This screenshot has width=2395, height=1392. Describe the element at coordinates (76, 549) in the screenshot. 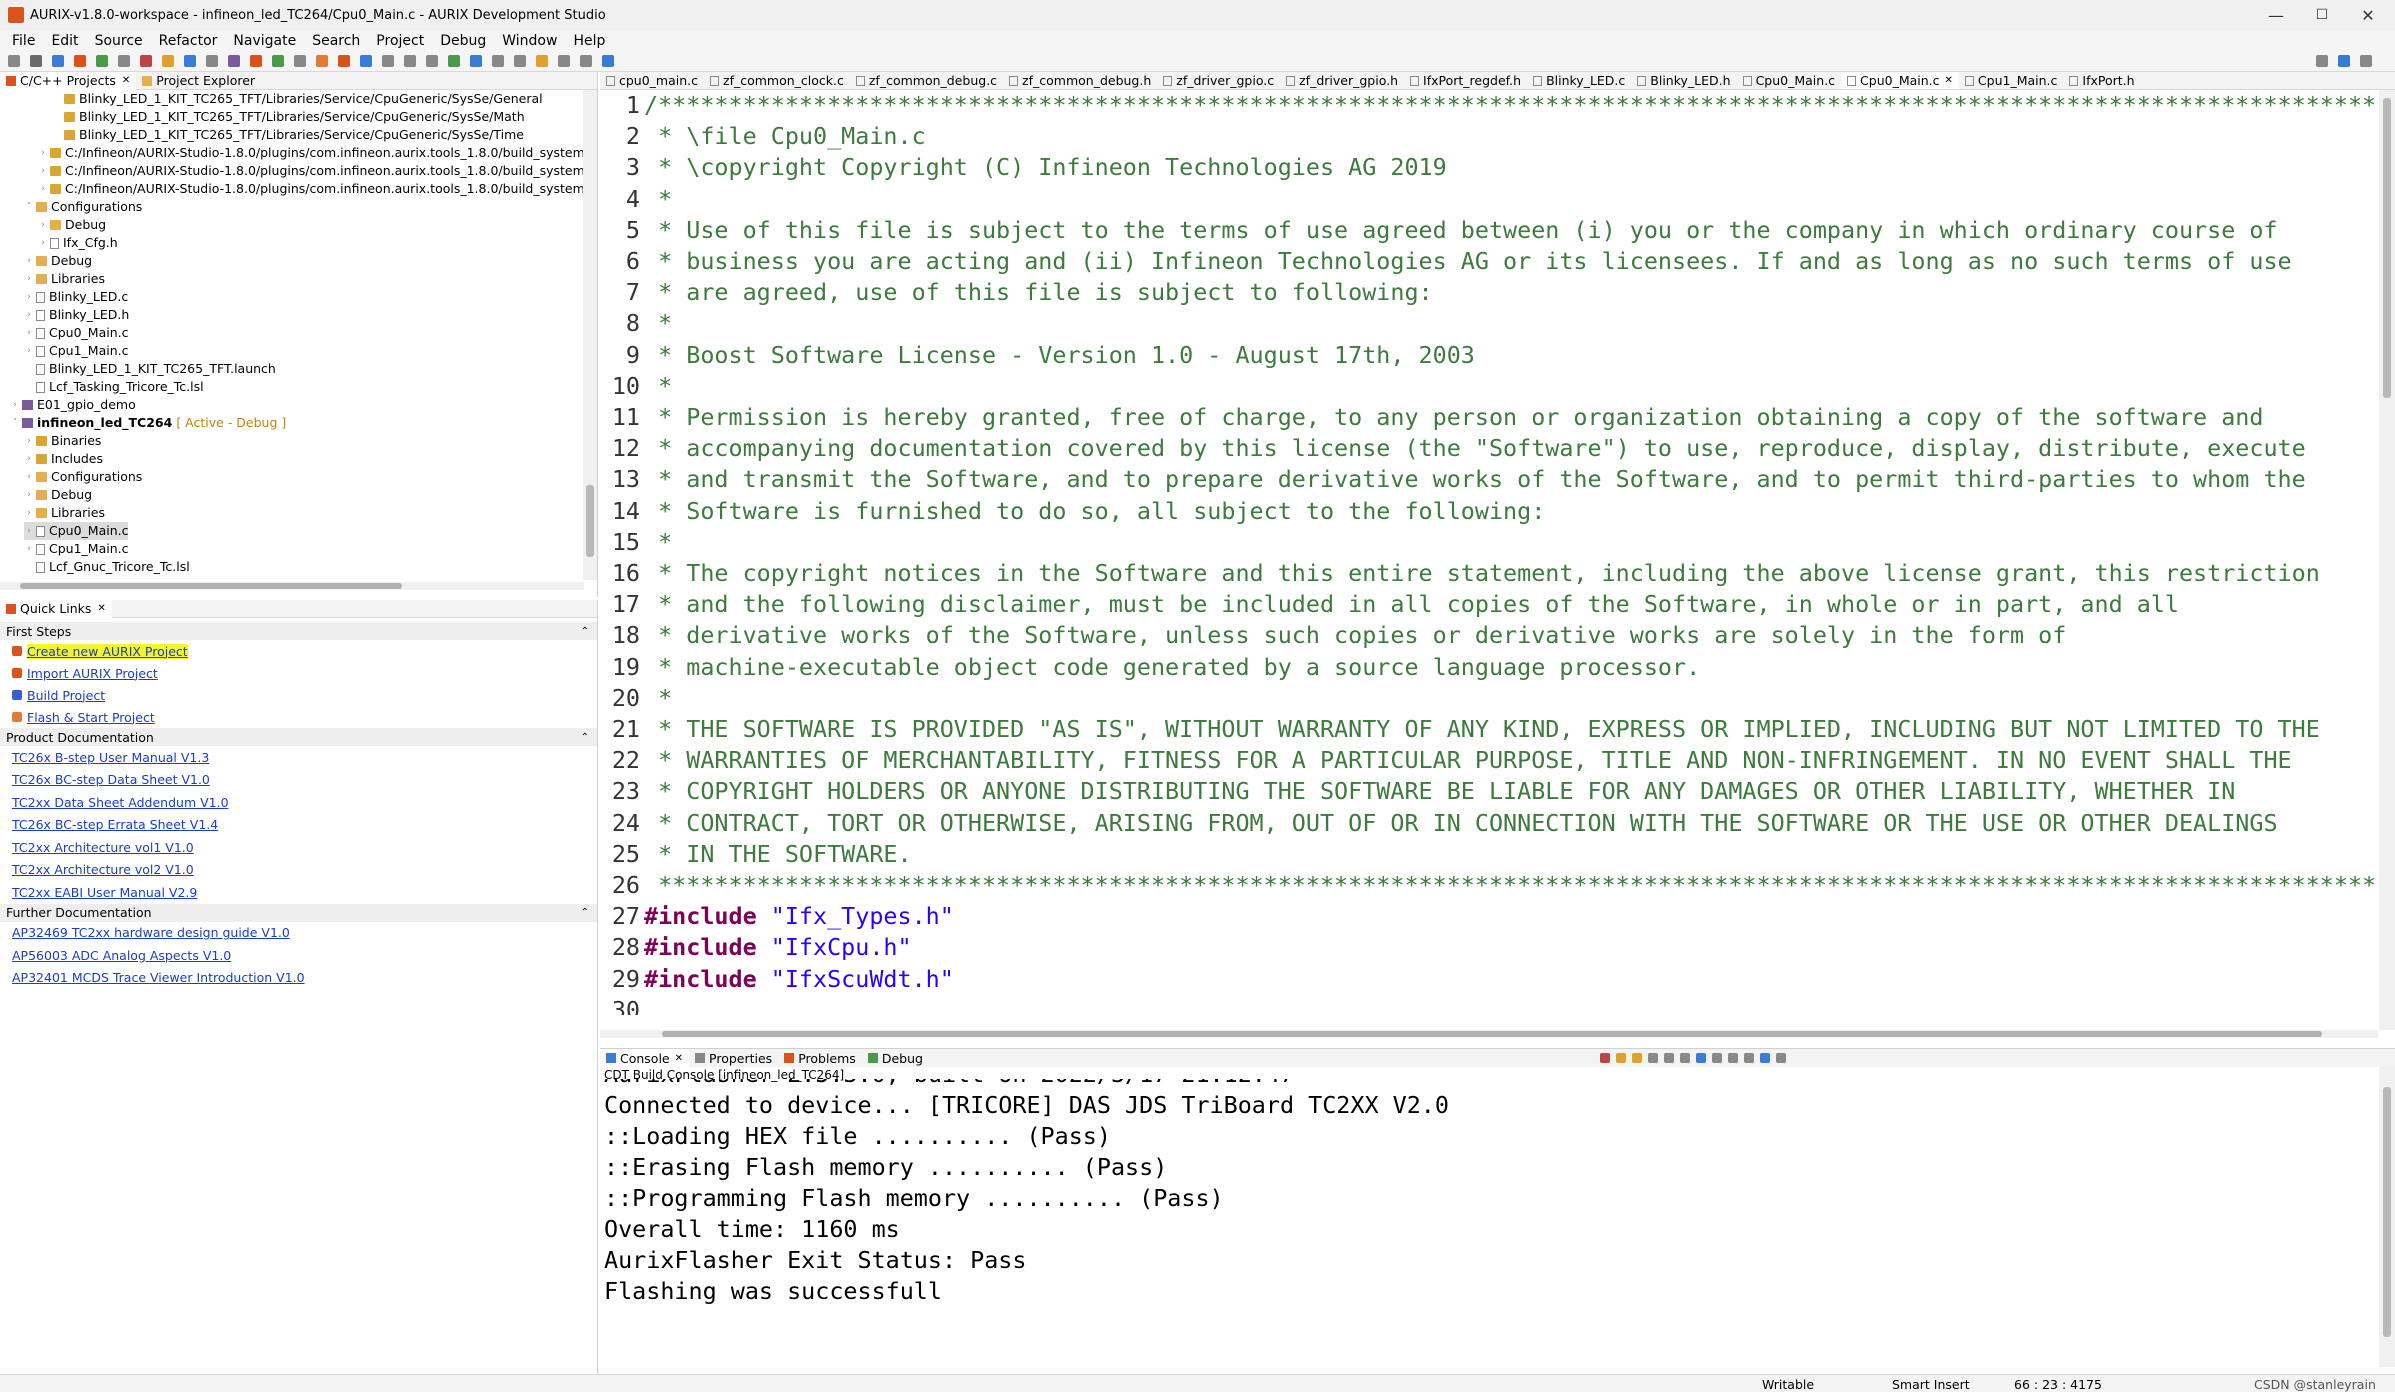

I see `tree-item: › Cpu1_Main.c` at that location.